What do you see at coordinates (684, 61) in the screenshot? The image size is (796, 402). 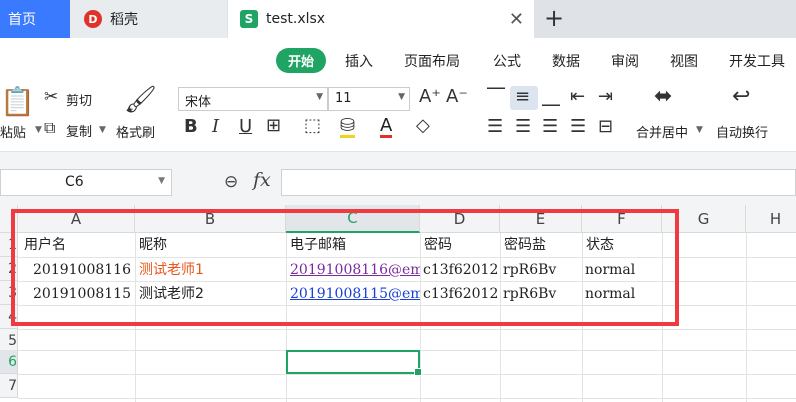 I see `menu-view: 视图` at bounding box center [684, 61].